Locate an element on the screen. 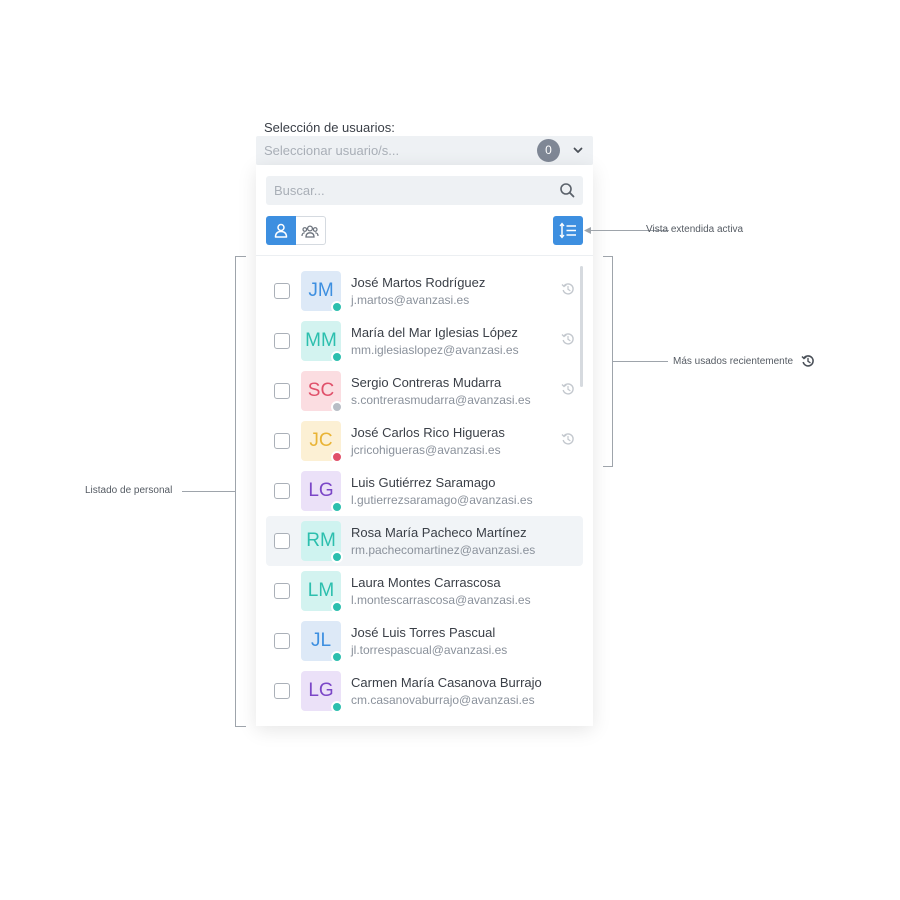 Image resolution: width=900 pixels, height=900 pixels. chevron-down-icon is located at coordinates (578, 150).